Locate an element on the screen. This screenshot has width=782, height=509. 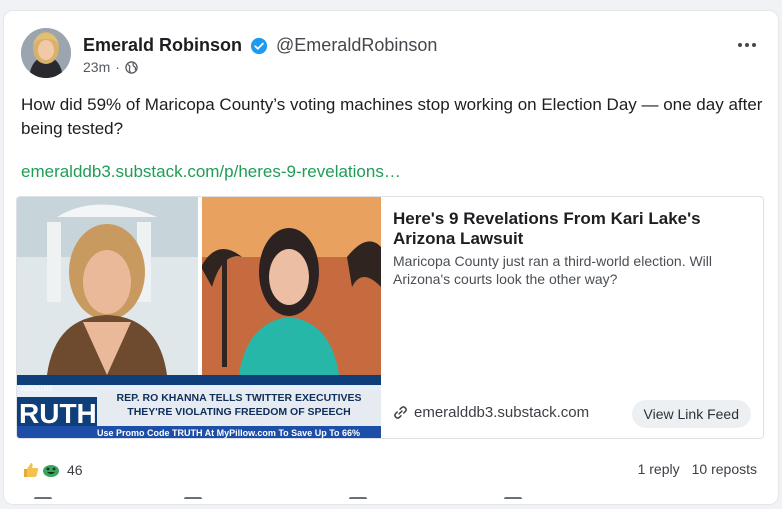
author-name: Emerald Robinson is located at coordinates (162, 45).